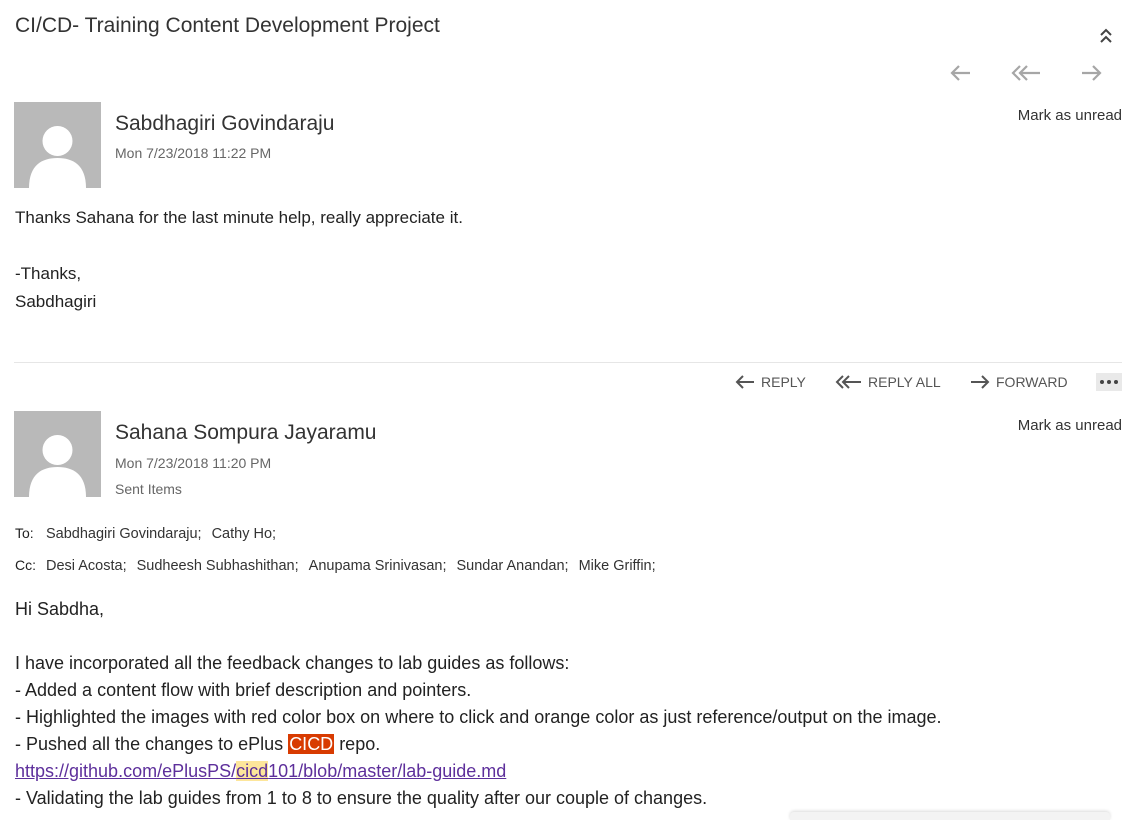 Image resolution: width=1145 pixels, height=820 pixels. What do you see at coordinates (311, 744) in the screenshot?
I see `search-highlight: CICD` at bounding box center [311, 744].